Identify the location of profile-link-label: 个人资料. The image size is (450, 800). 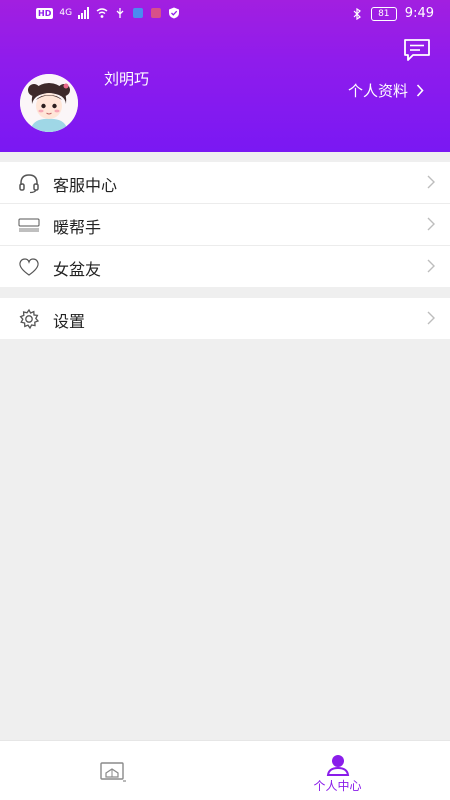
(377, 91).